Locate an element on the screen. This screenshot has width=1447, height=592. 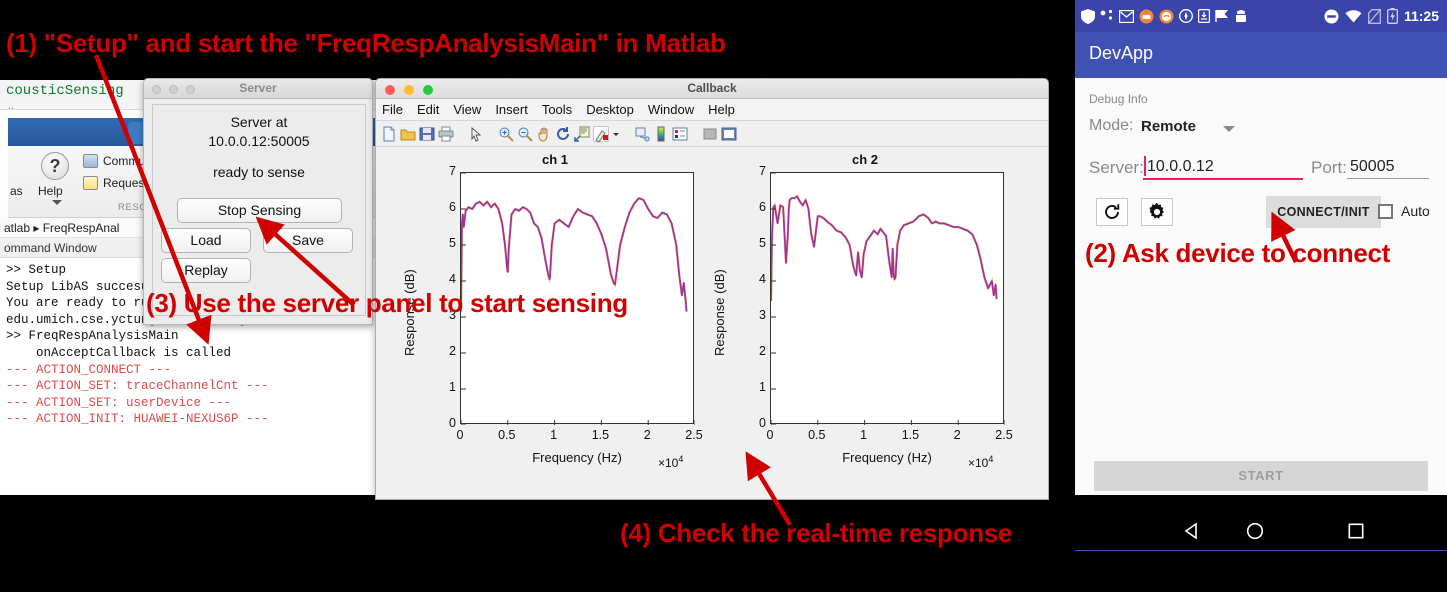
ribbon-help-label: Help is located at coordinates (50, 191).